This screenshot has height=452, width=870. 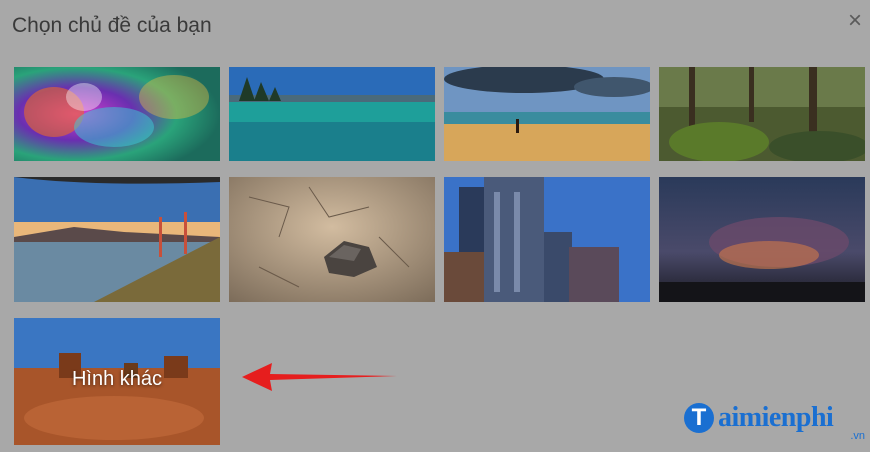 What do you see at coordinates (319, 377) in the screenshot?
I see `pointer-arrow-icon` at bounding box center [319, 377].